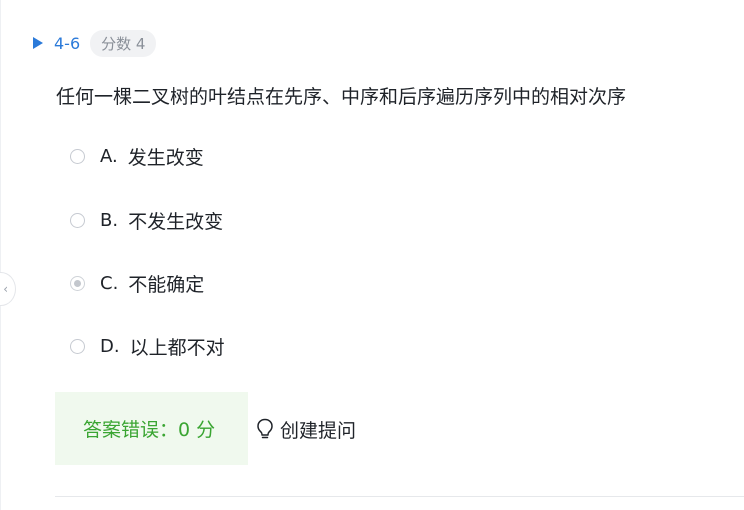 The height and width of the screenshot is (510, 744). What do you see at coordinates (176, 221) in the screenshot?
I see `option-b-label: 不发生改变` at bounding box center [176, 221].